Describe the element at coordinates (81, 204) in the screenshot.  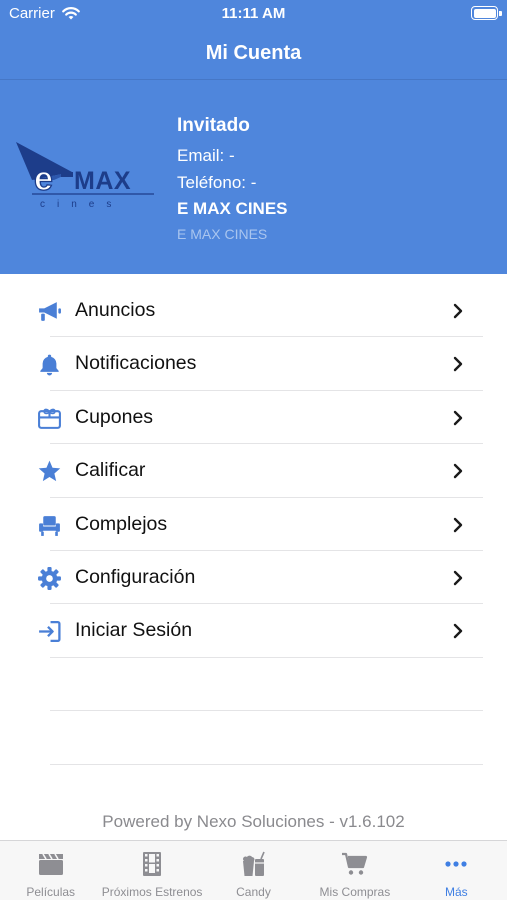
I see `svg-text: cines` at that location.